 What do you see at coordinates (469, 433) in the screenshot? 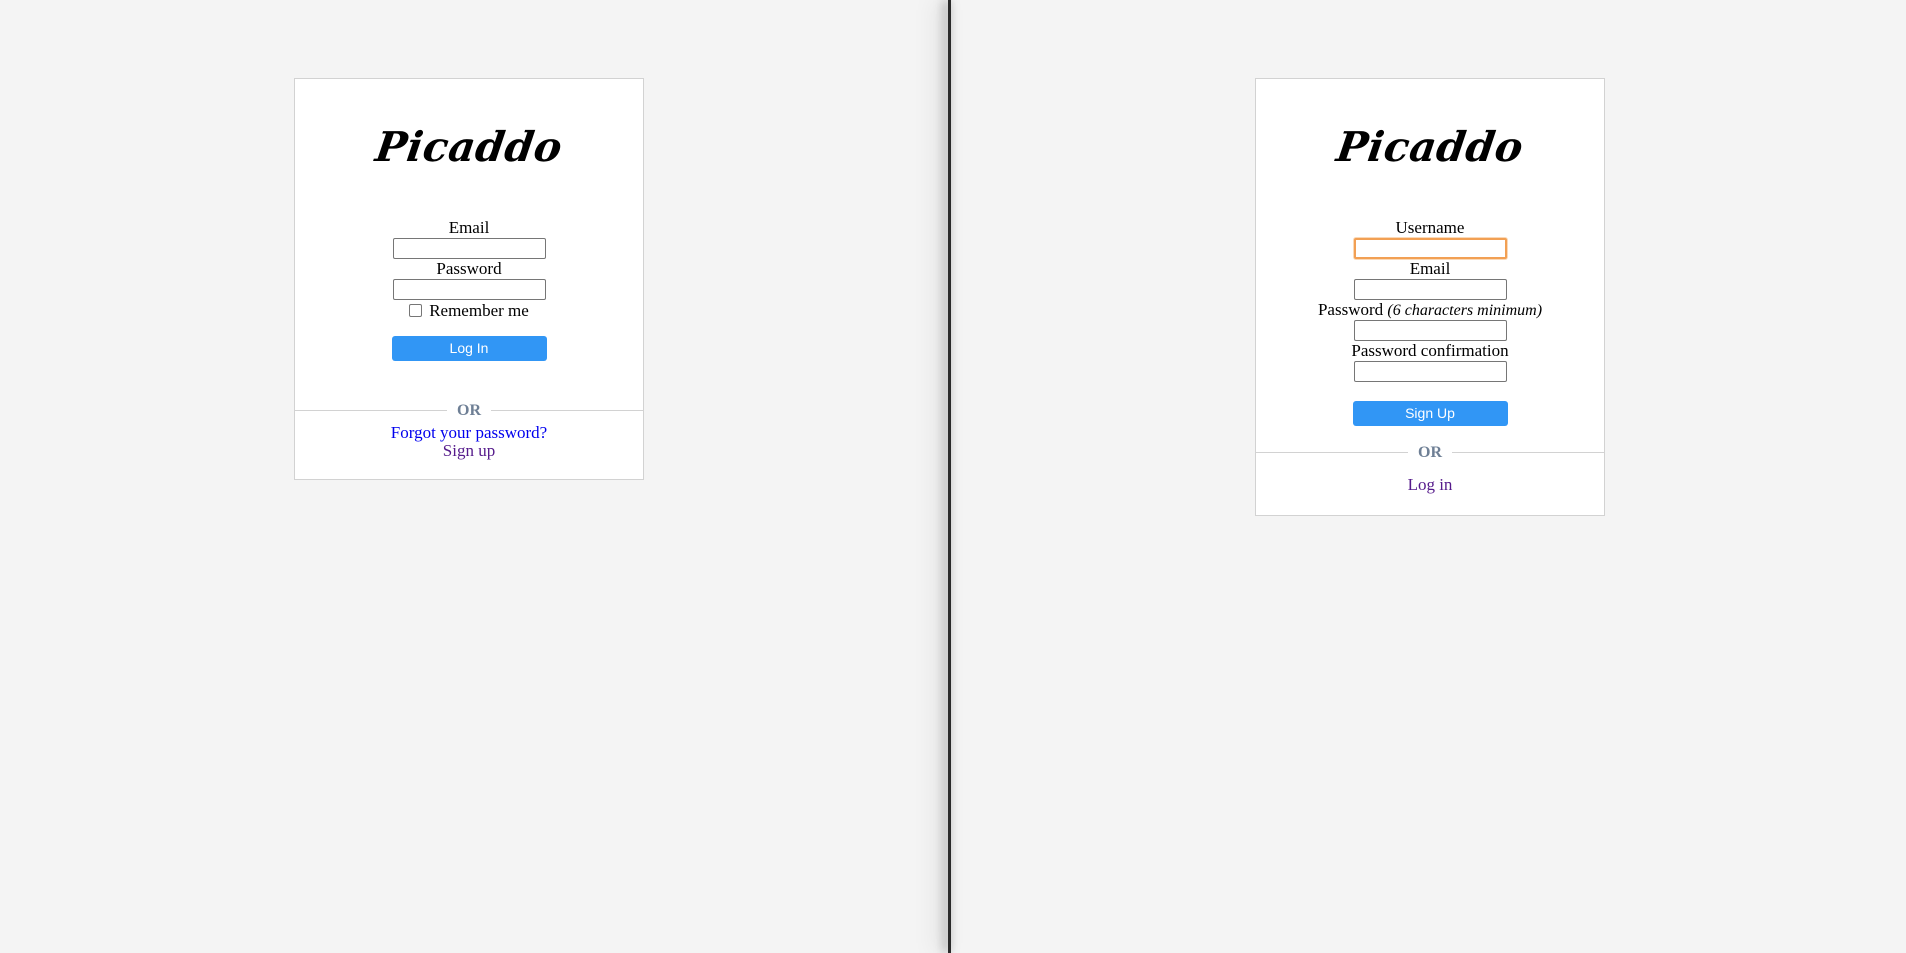
I see `forgot-password-link: Forgot your password?` at bounding box center [469, 433].